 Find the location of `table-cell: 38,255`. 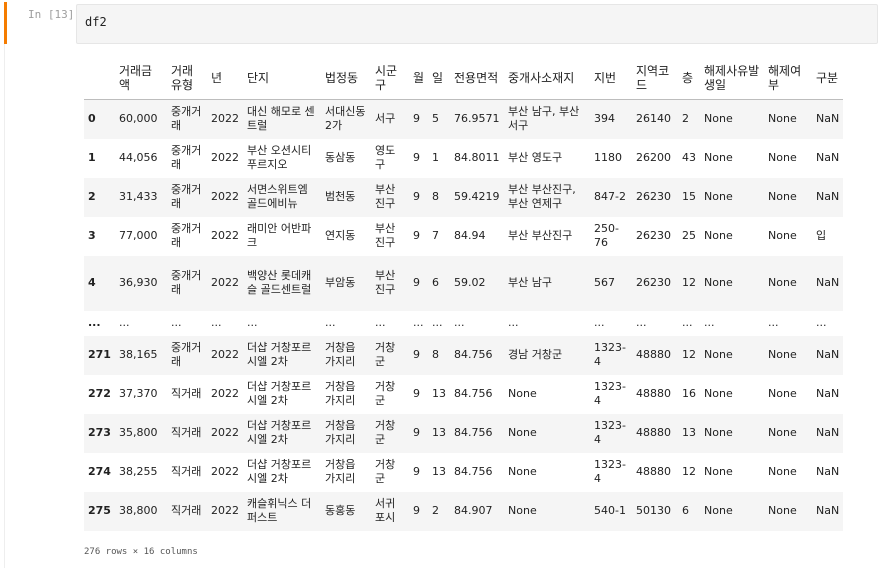

table-cell: 38,255 is located at coordinates (138, 471).